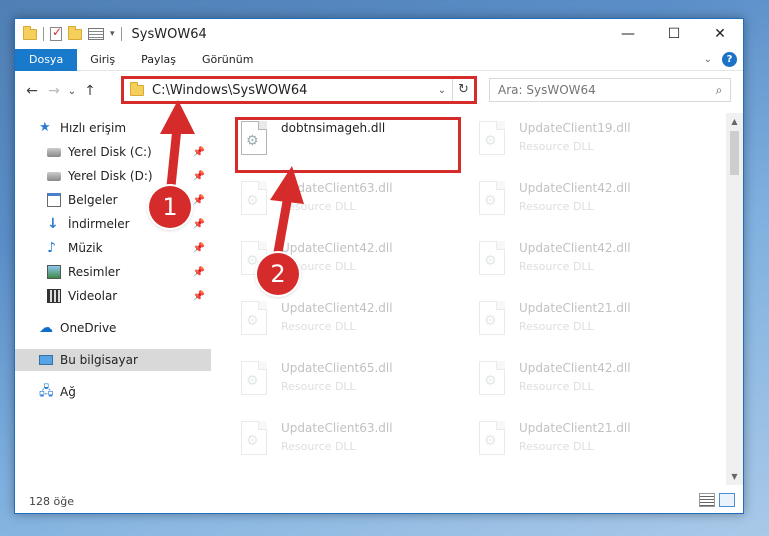 The image size is (769, 536). I want to click on help-icon: ?, so click(729, 59).